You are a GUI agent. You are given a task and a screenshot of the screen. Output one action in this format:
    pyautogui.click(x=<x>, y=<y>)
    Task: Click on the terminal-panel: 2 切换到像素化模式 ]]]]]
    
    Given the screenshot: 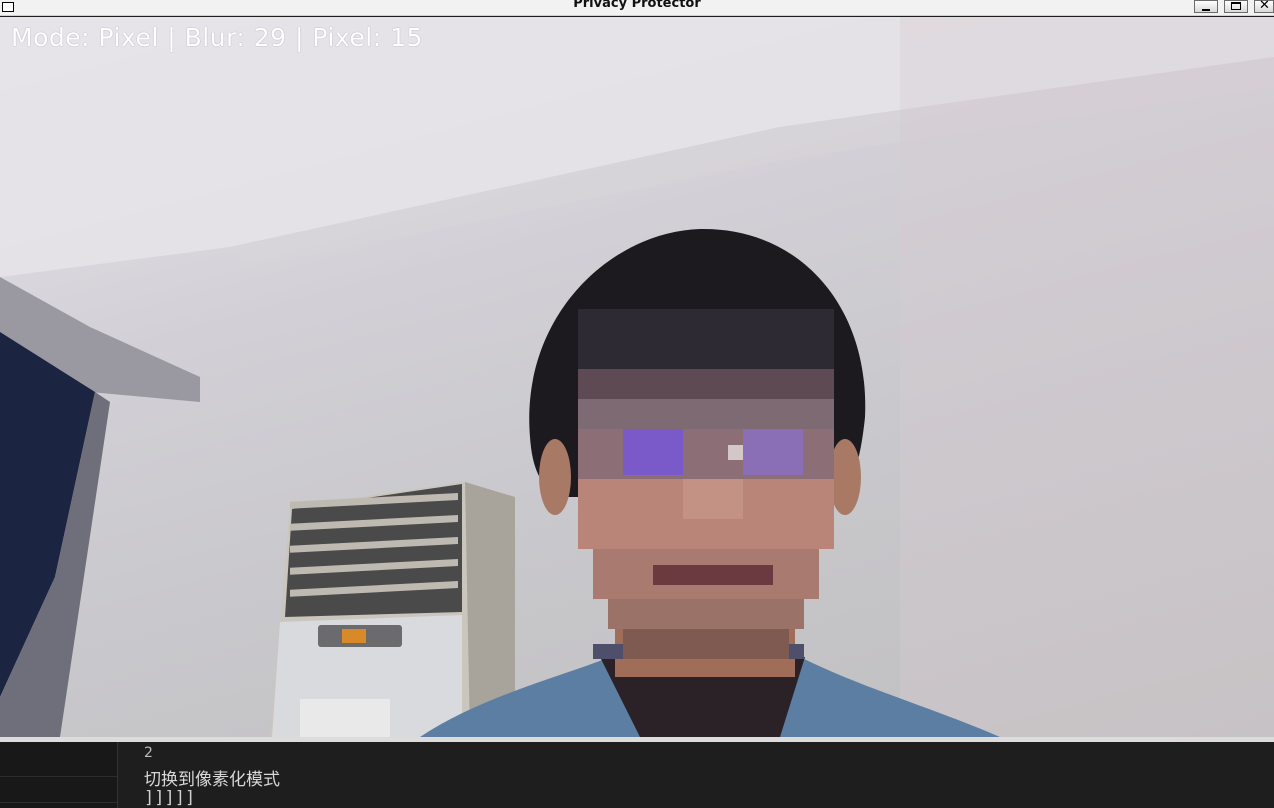 What is the action you would take?
    pyautogui.click(x=637, y=775)
    